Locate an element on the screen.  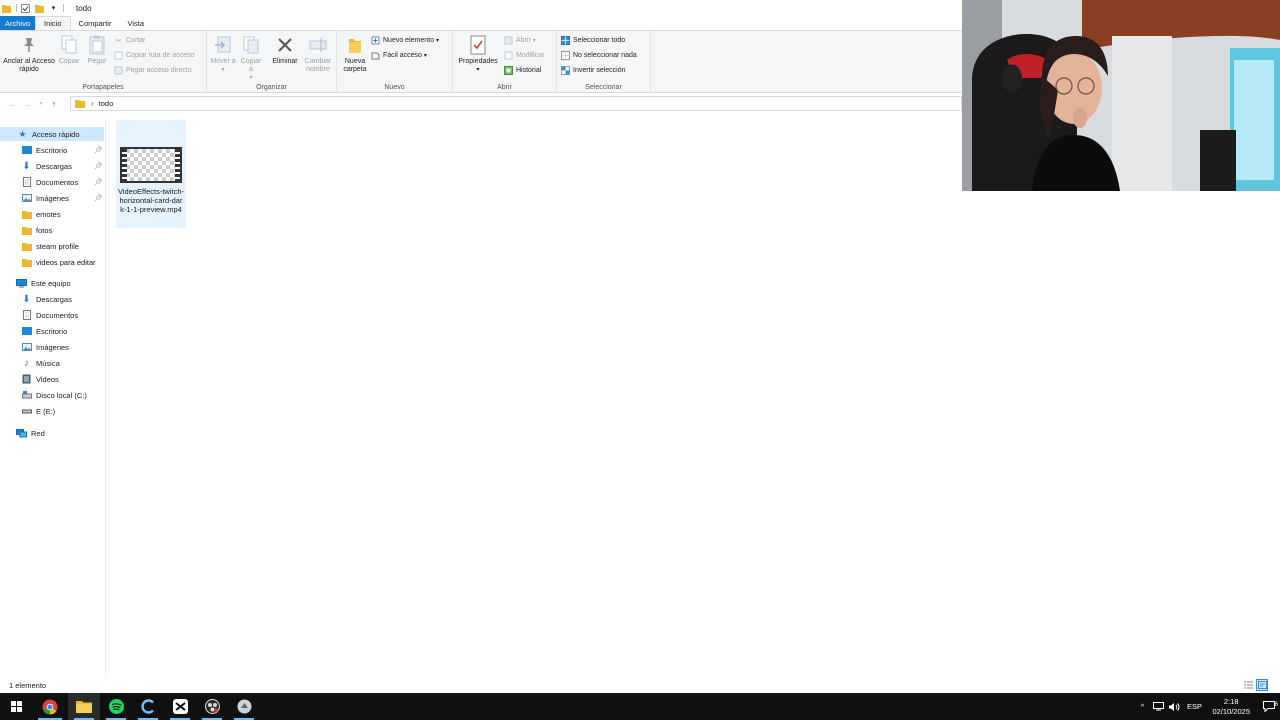
delete-x-icon is located at coordinates (285, 45).